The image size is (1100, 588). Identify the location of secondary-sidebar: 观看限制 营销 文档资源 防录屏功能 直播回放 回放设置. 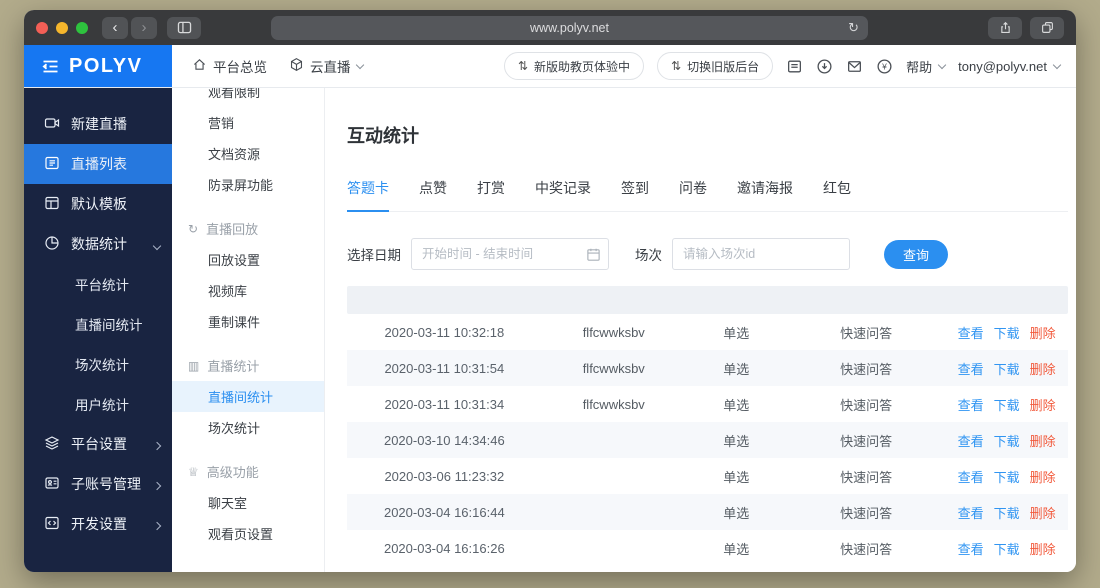
(248, 330).